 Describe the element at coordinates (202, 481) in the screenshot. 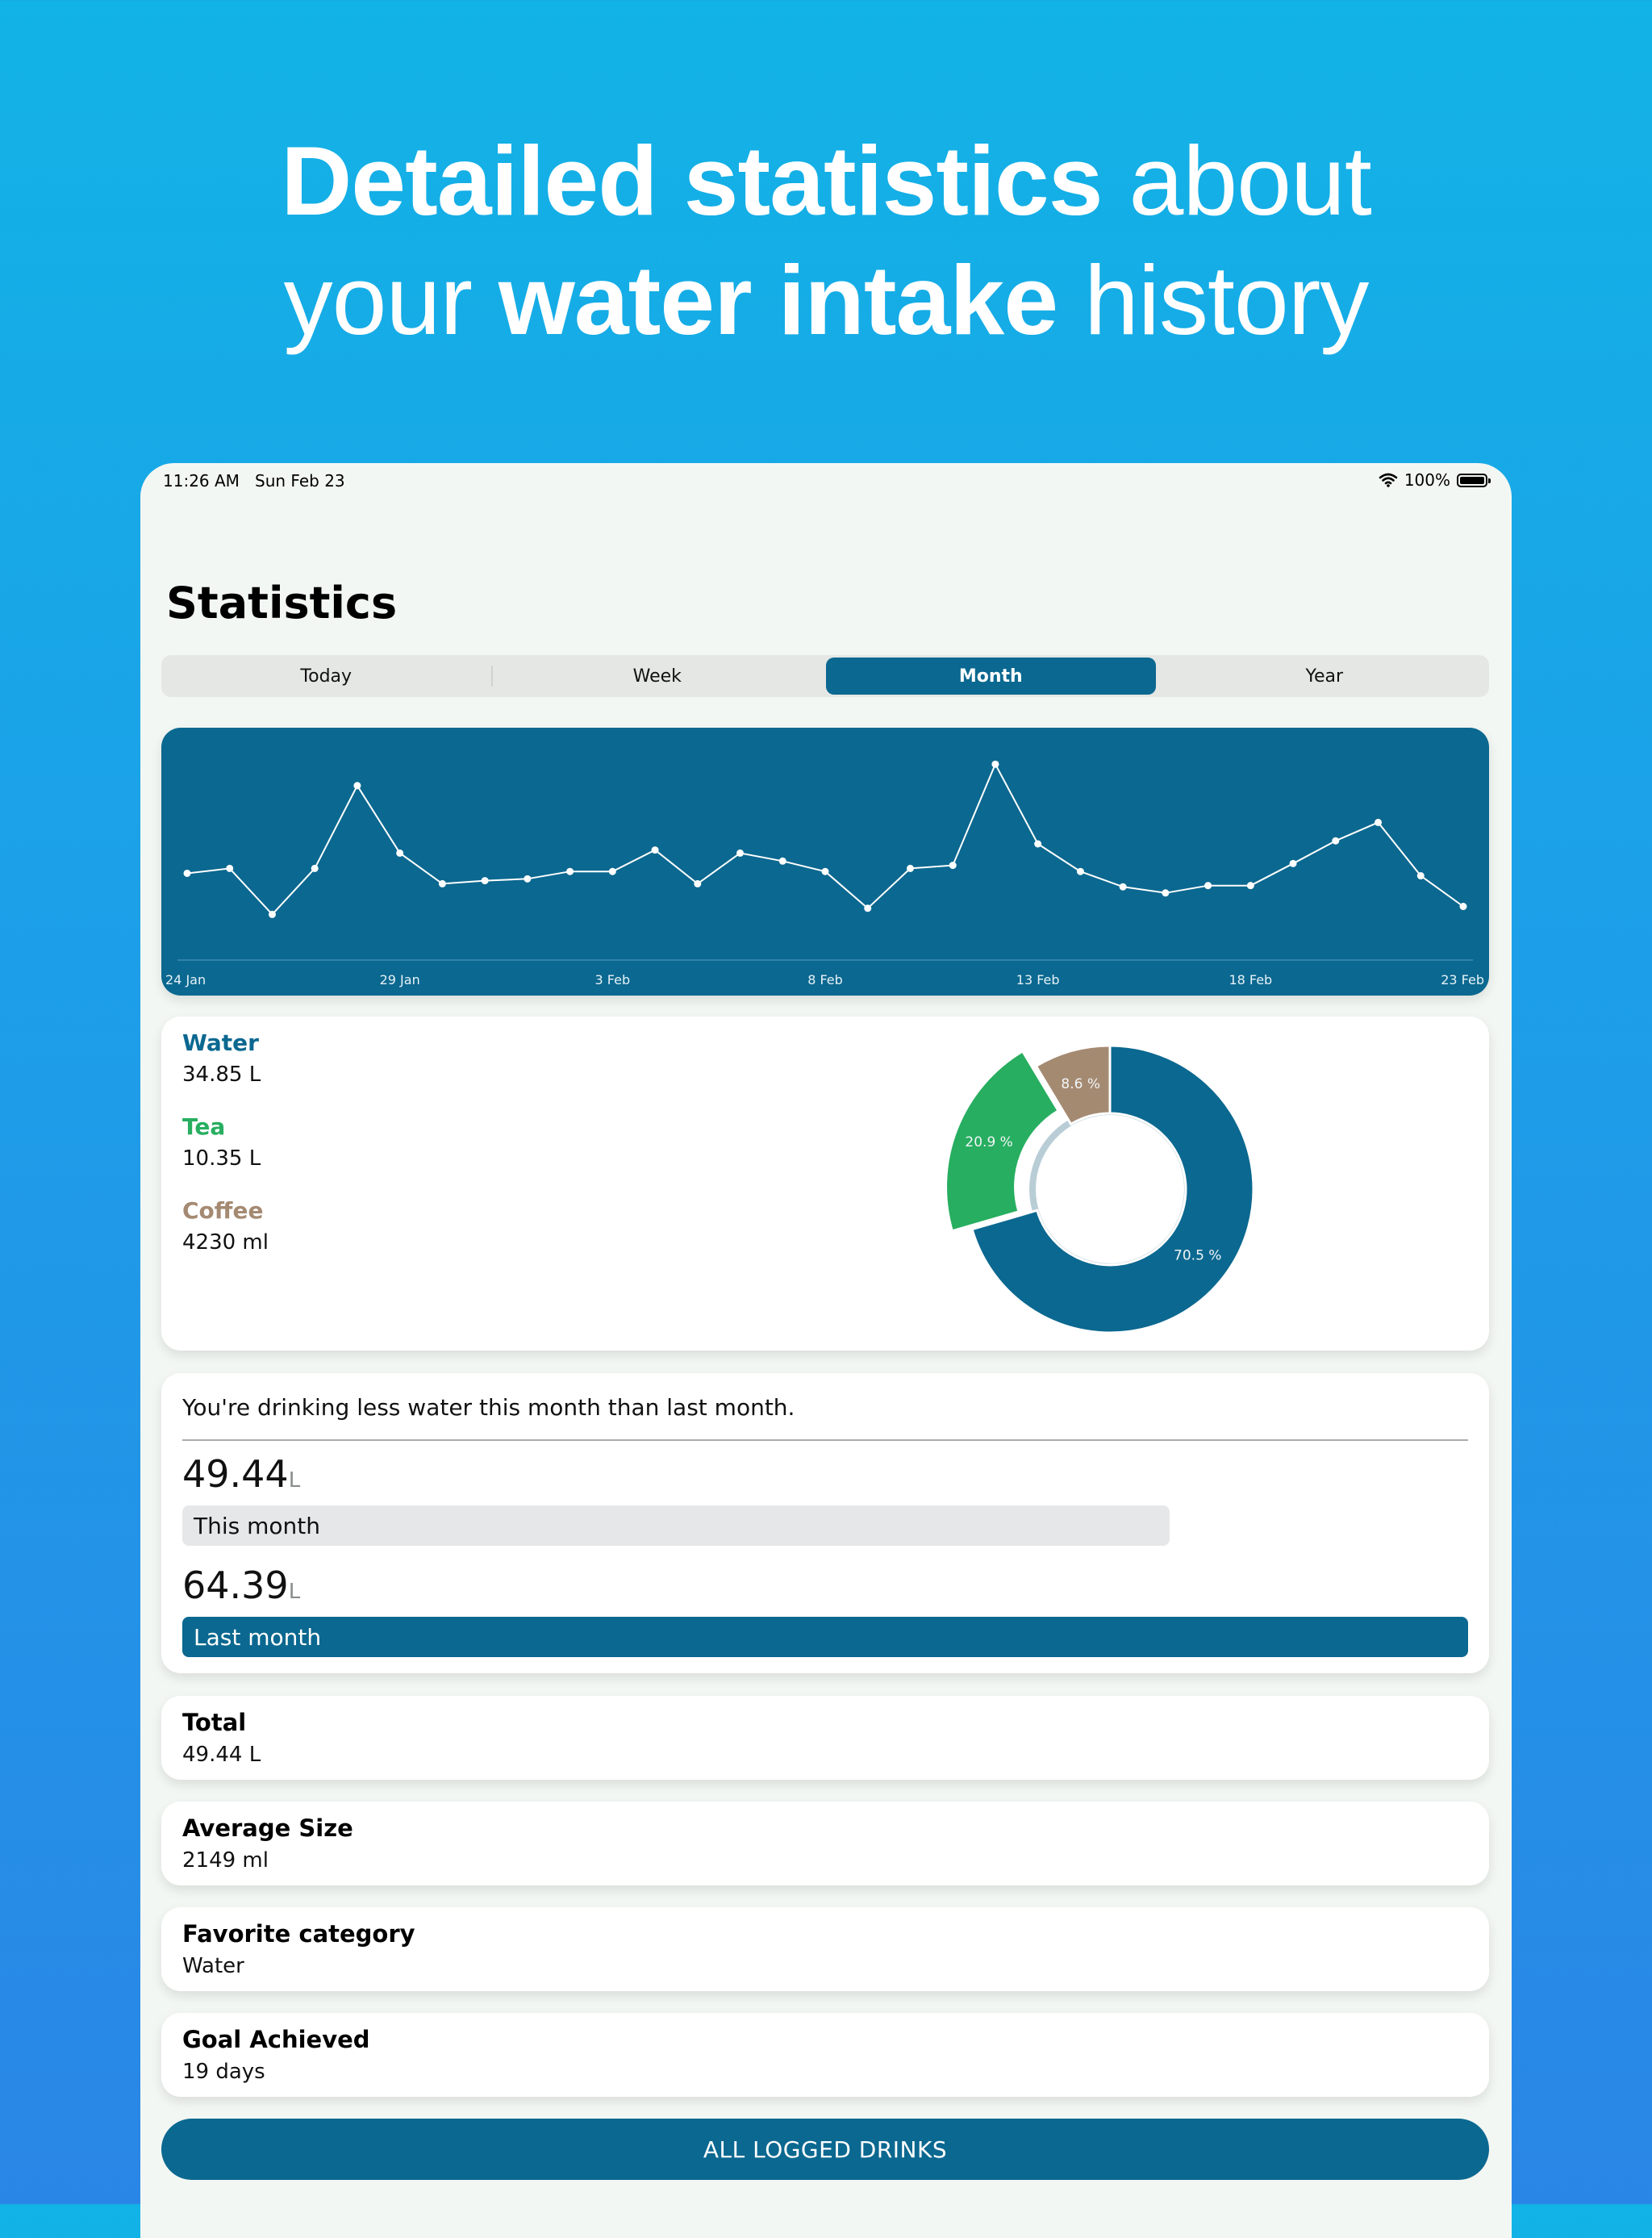

I see `status-clock: 11:26 AM` at that location.